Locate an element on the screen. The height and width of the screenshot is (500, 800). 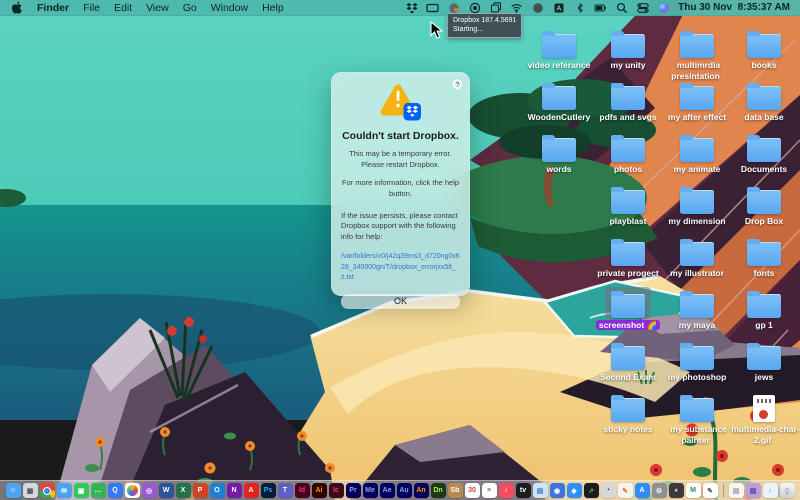
help-button: ? is located at coordinates (457, 84).